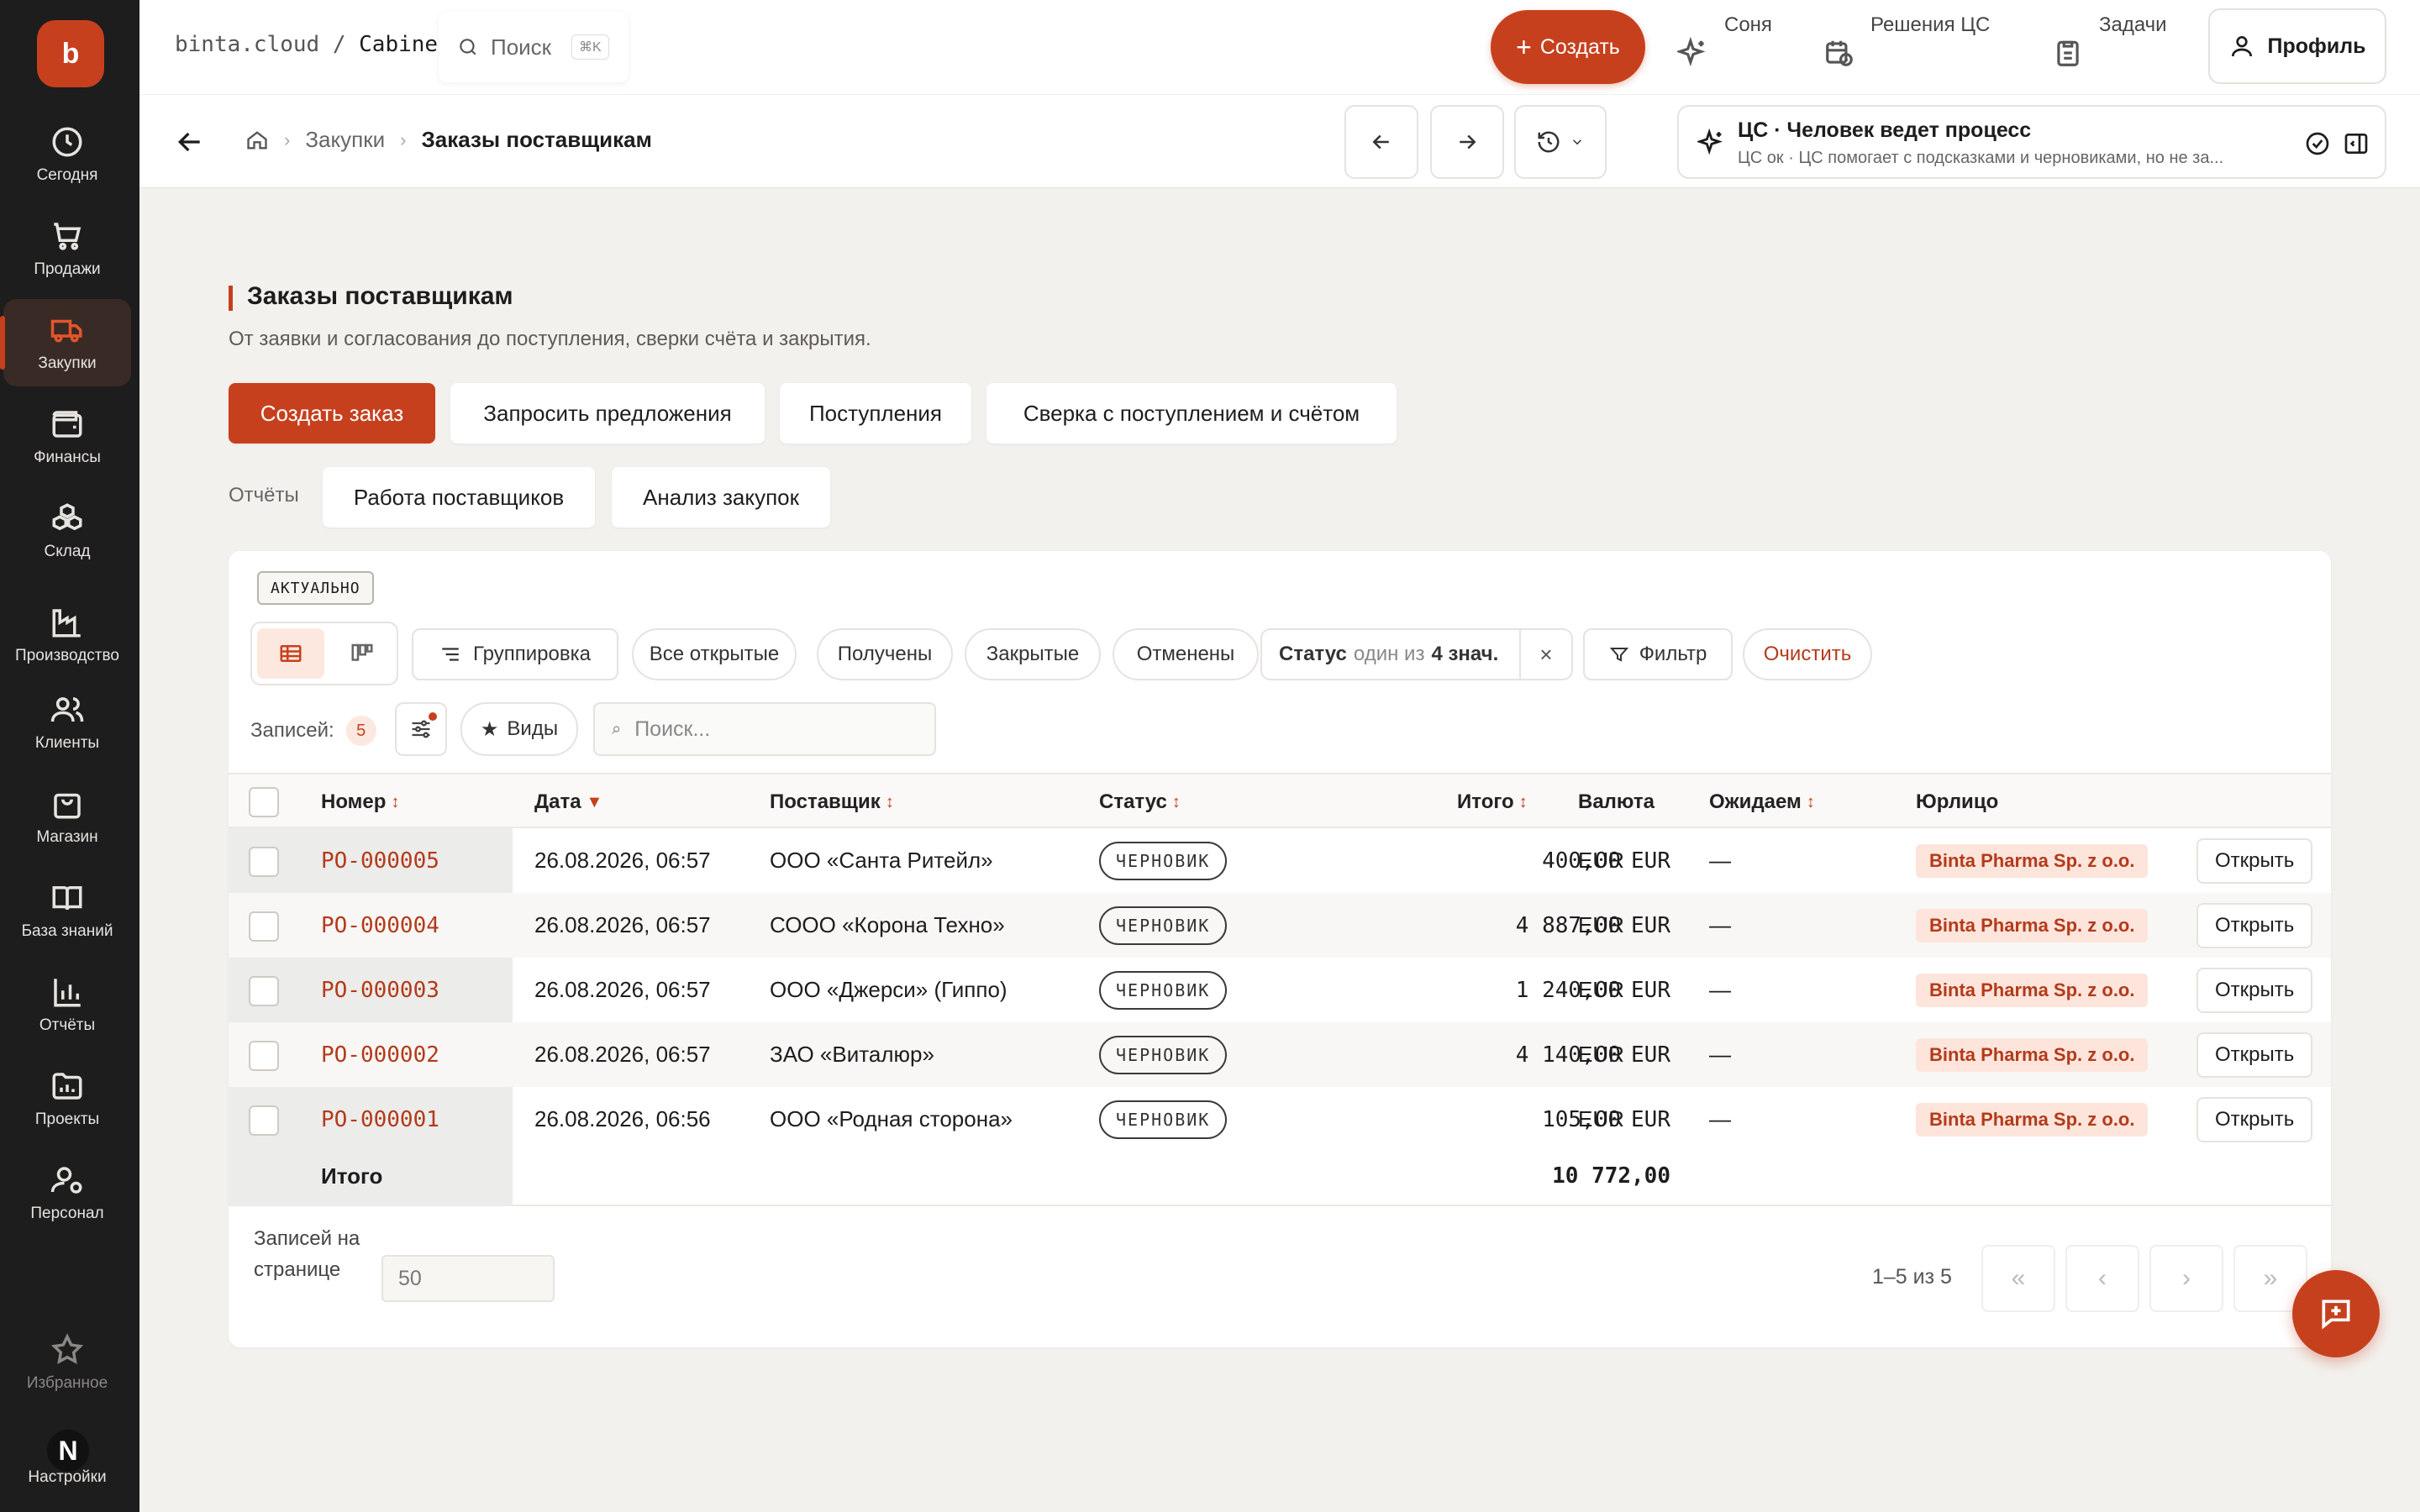 Image resolution: width=2420 pixels, height=1512 pixels. I want to click on column-number: Номер ↕, so click(360, 802).